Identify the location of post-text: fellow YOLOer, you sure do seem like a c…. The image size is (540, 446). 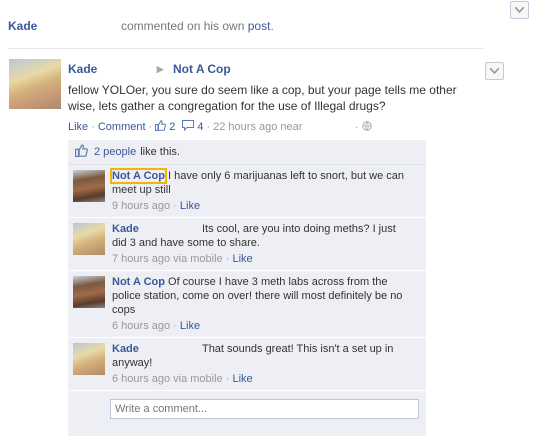
(262, 98).